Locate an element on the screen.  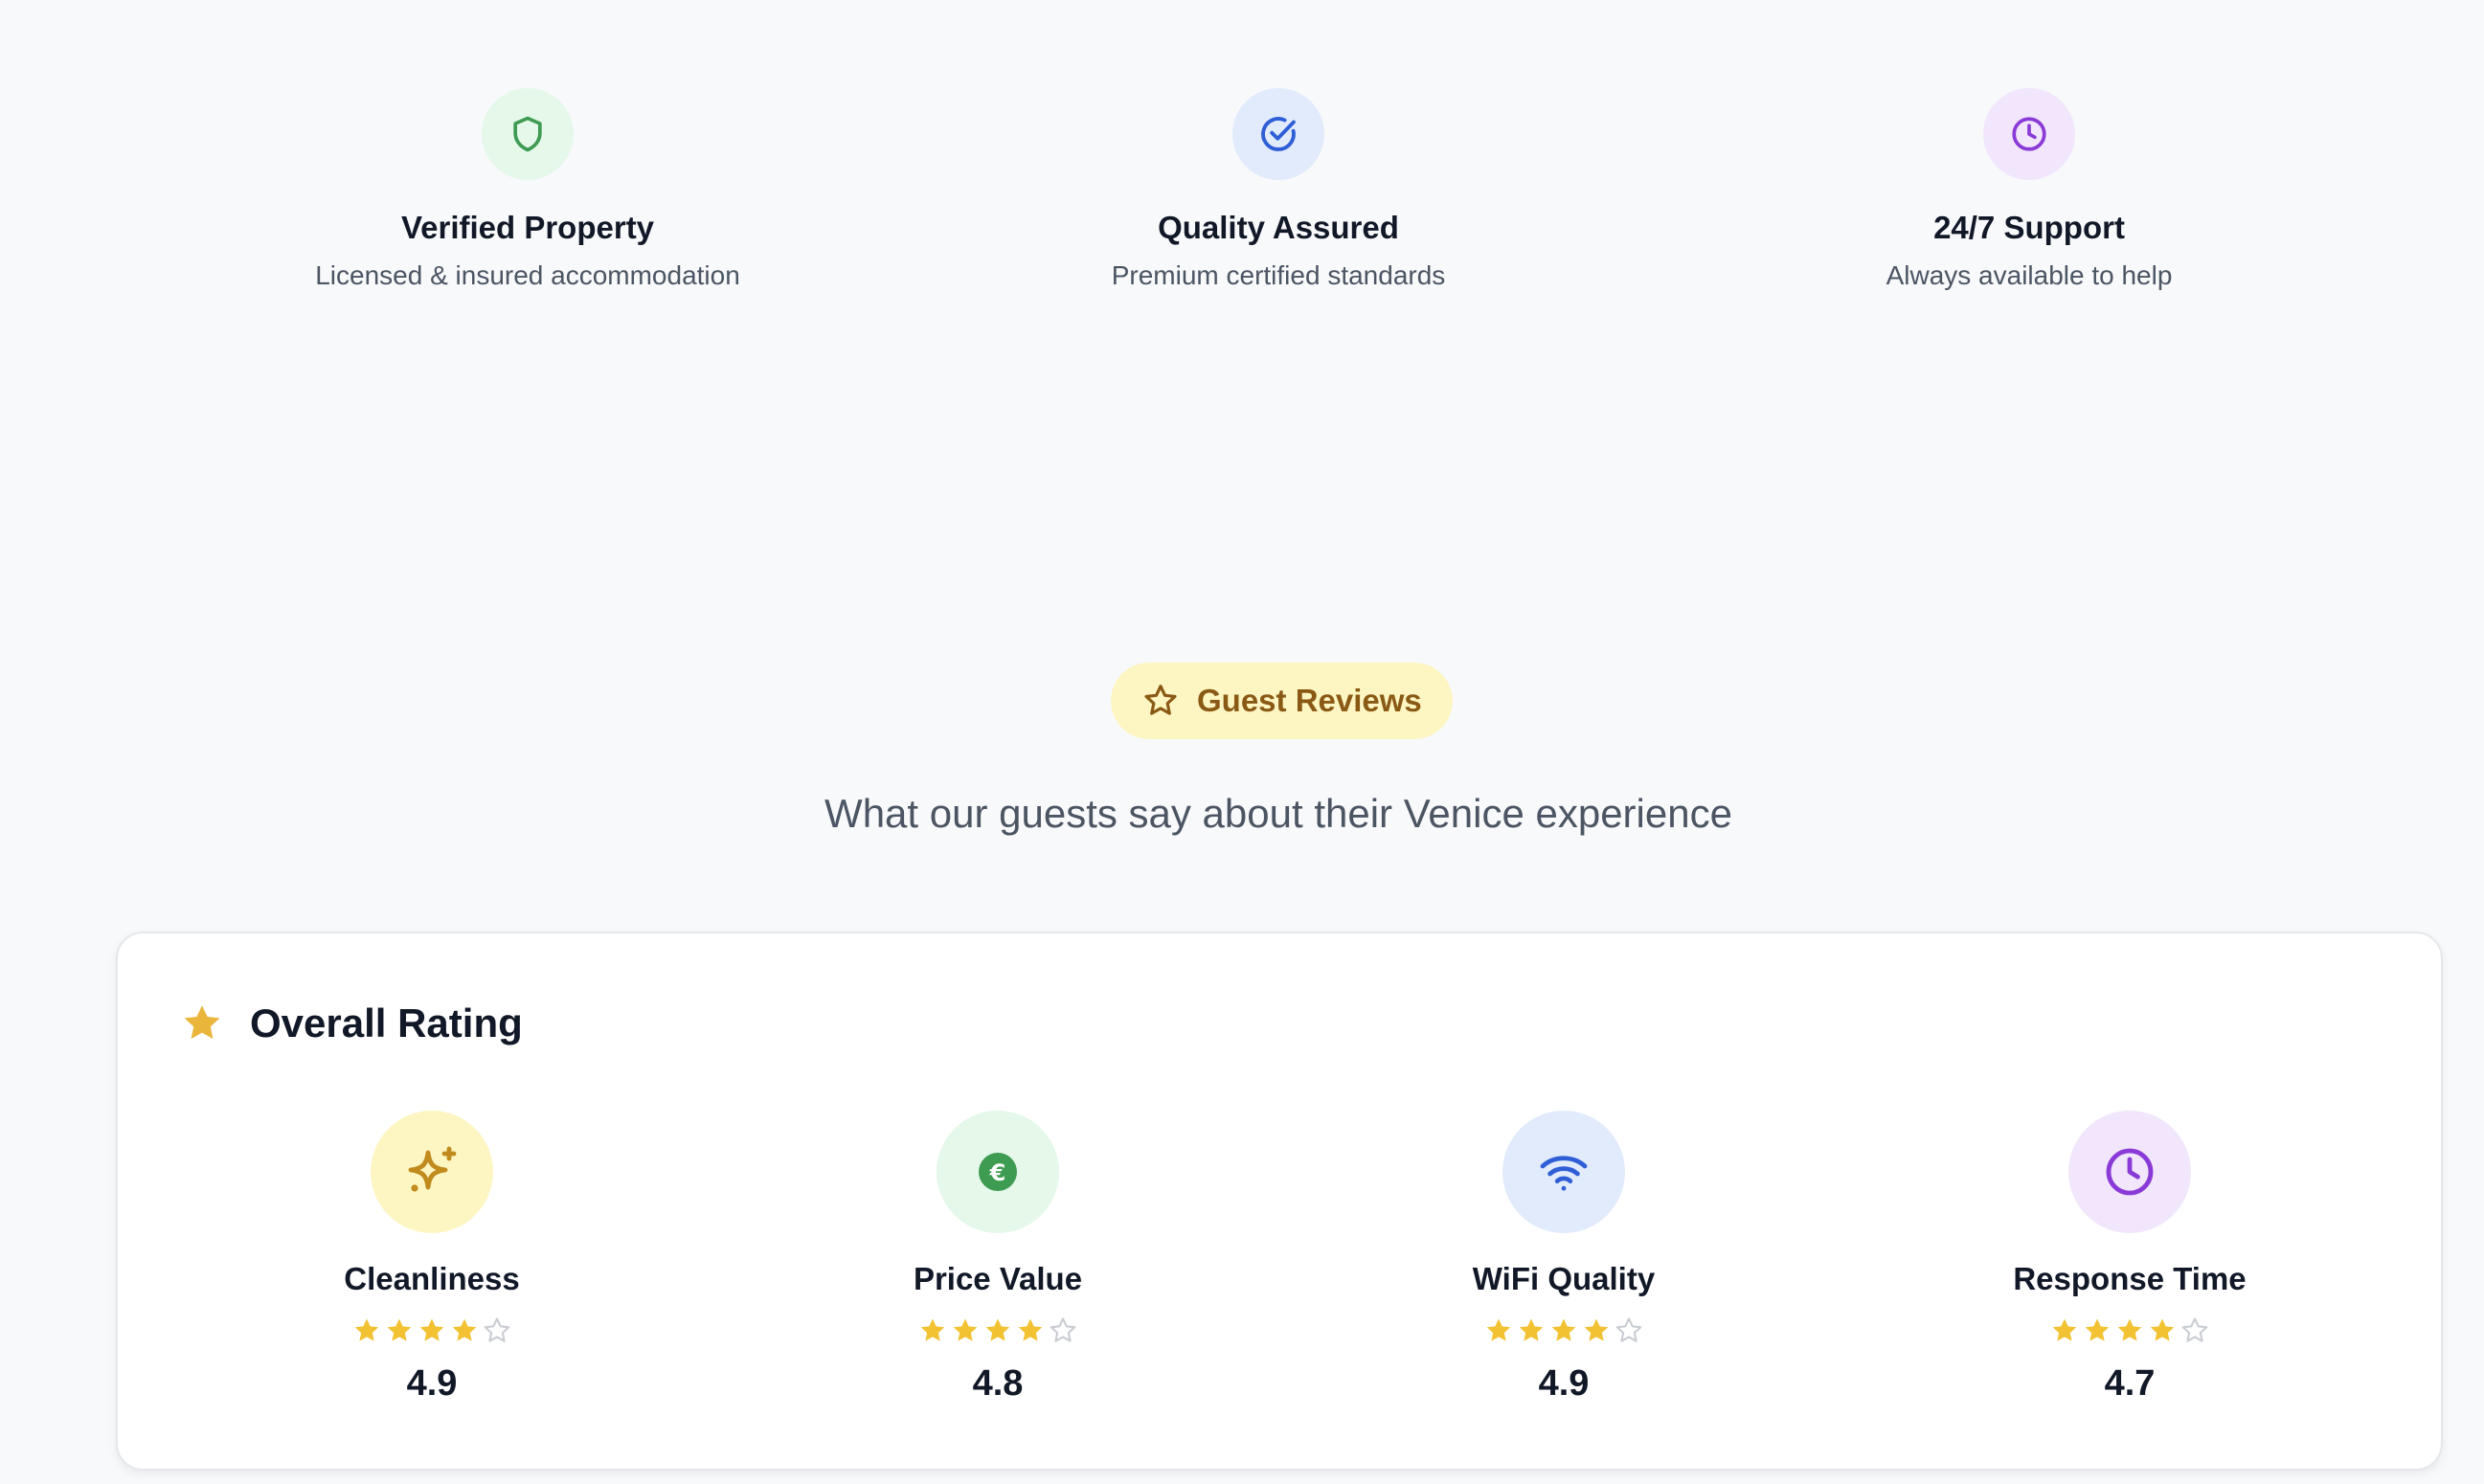
metric-score: 4.7 is located at coordinates (2130, 1383).